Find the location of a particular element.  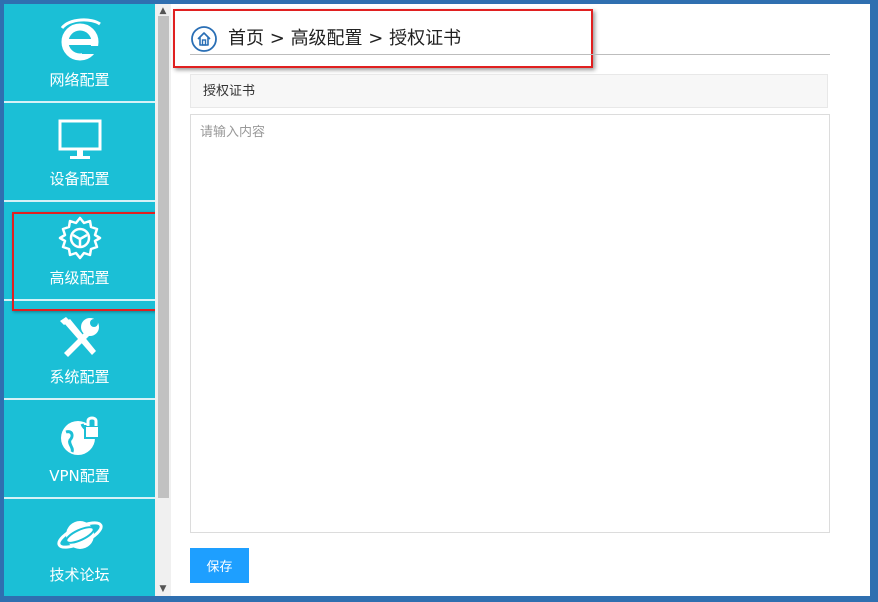

ie-icon is located at coordinates (80, 39).